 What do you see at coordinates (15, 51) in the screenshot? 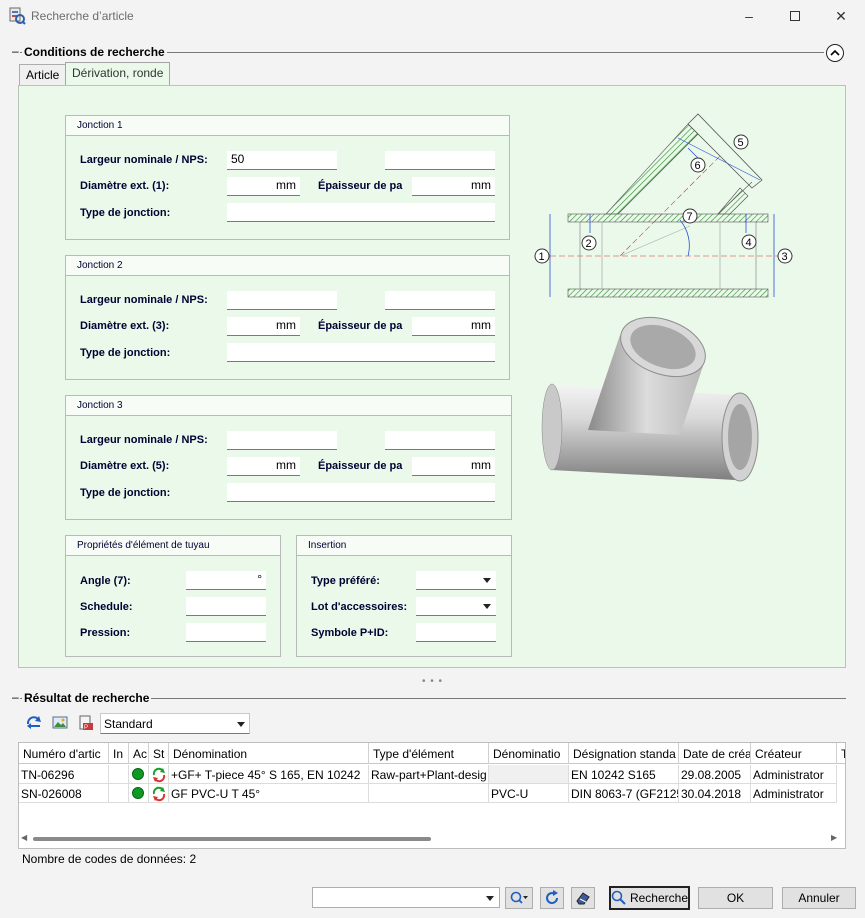
I see `collapse-dash: –` at bounding box center [15, 51].